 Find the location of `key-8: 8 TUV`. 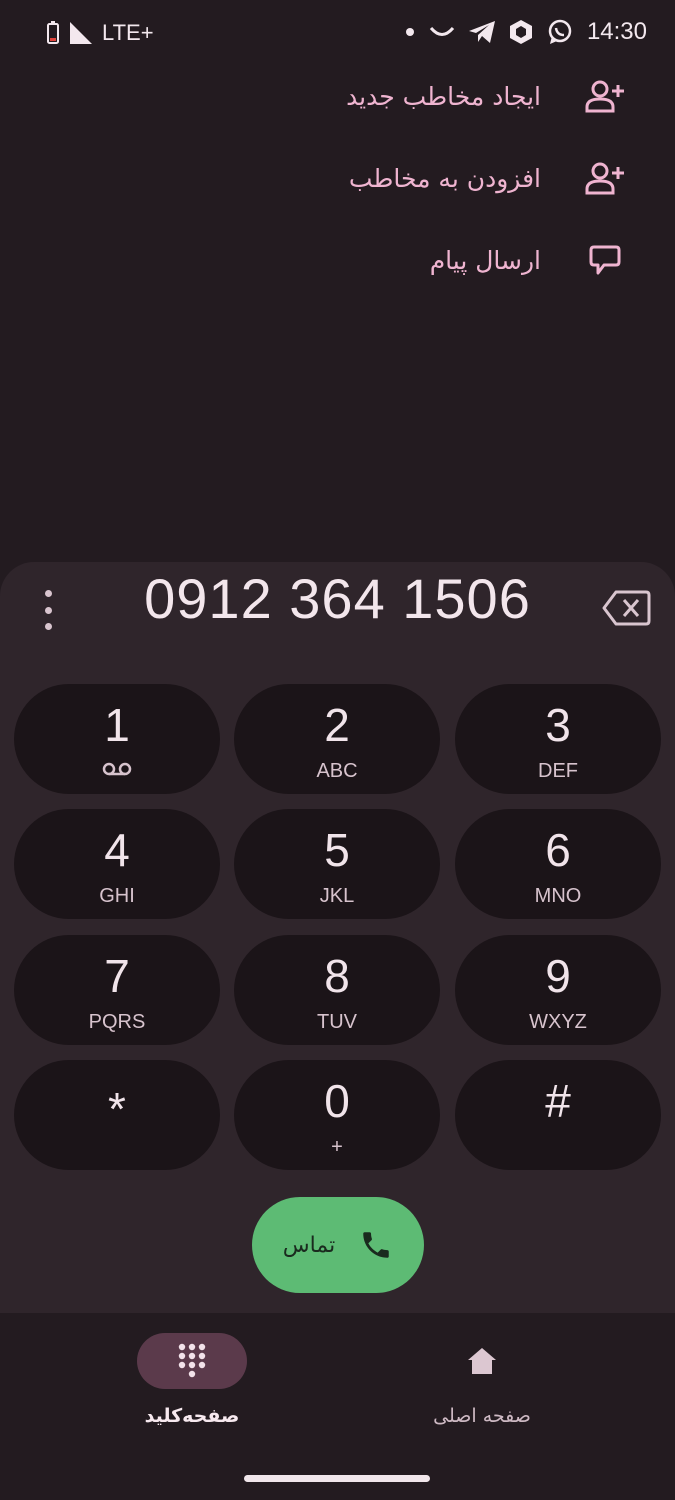

key-8: 8 TUV is located at coordinates (337, 990).